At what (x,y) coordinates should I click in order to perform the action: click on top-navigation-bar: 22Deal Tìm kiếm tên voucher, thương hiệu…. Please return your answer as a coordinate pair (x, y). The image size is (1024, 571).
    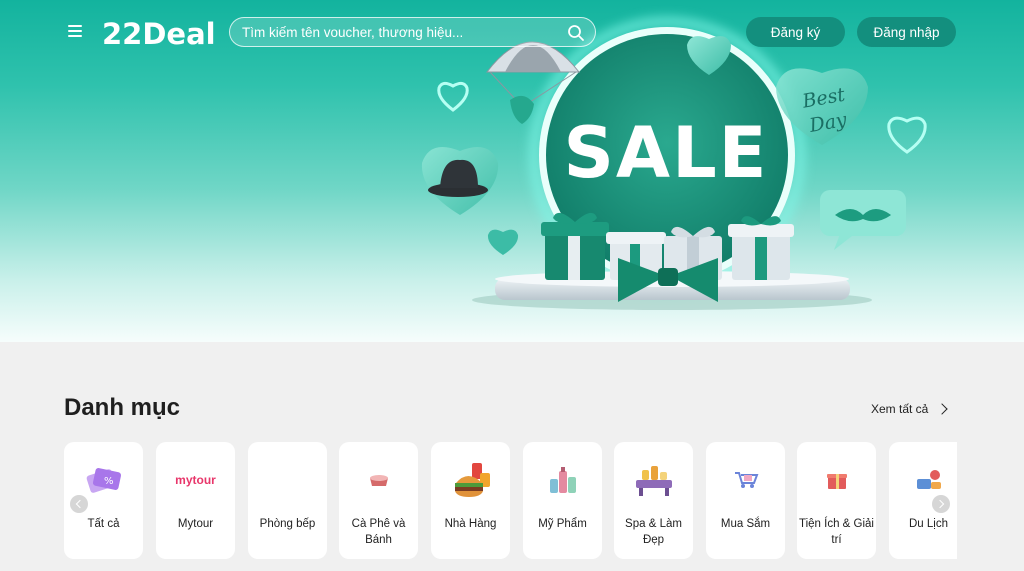
    Looking at the image, I should click on (512, 32).